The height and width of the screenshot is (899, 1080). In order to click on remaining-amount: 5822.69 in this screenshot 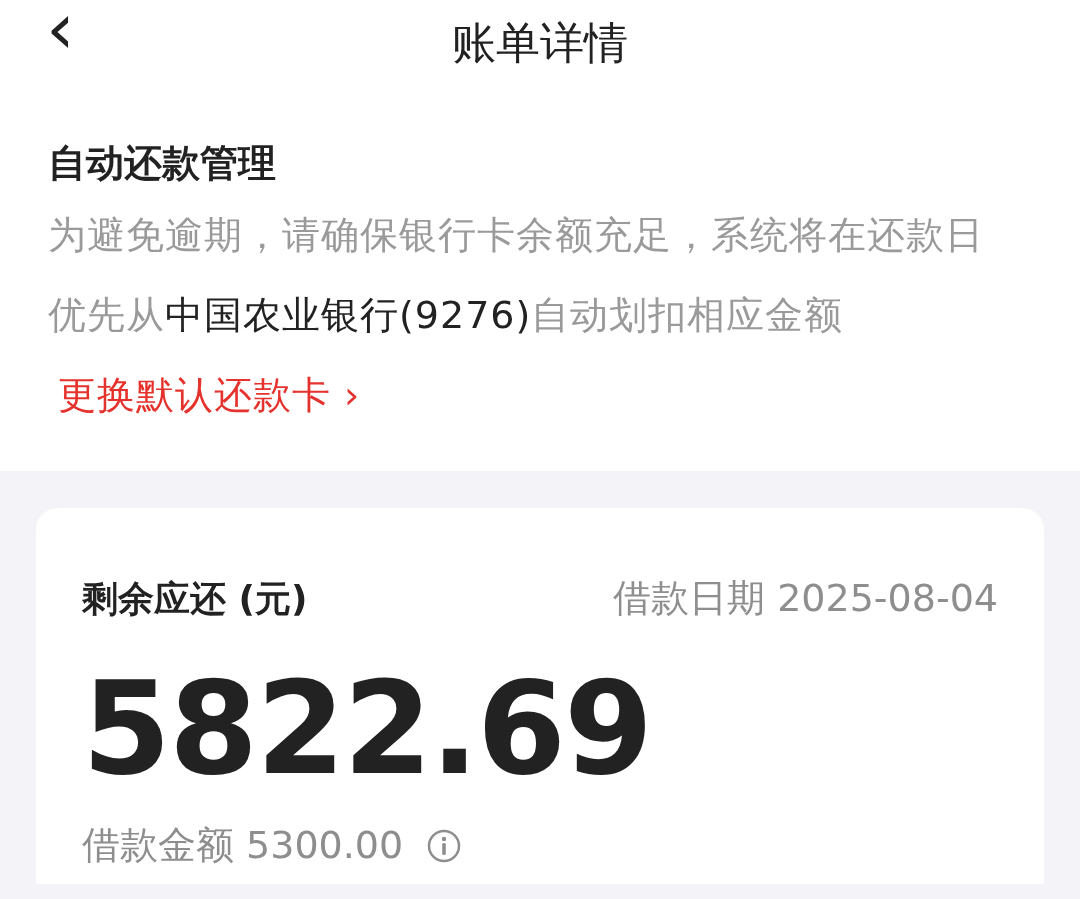, I will do `click(366, 729)`.